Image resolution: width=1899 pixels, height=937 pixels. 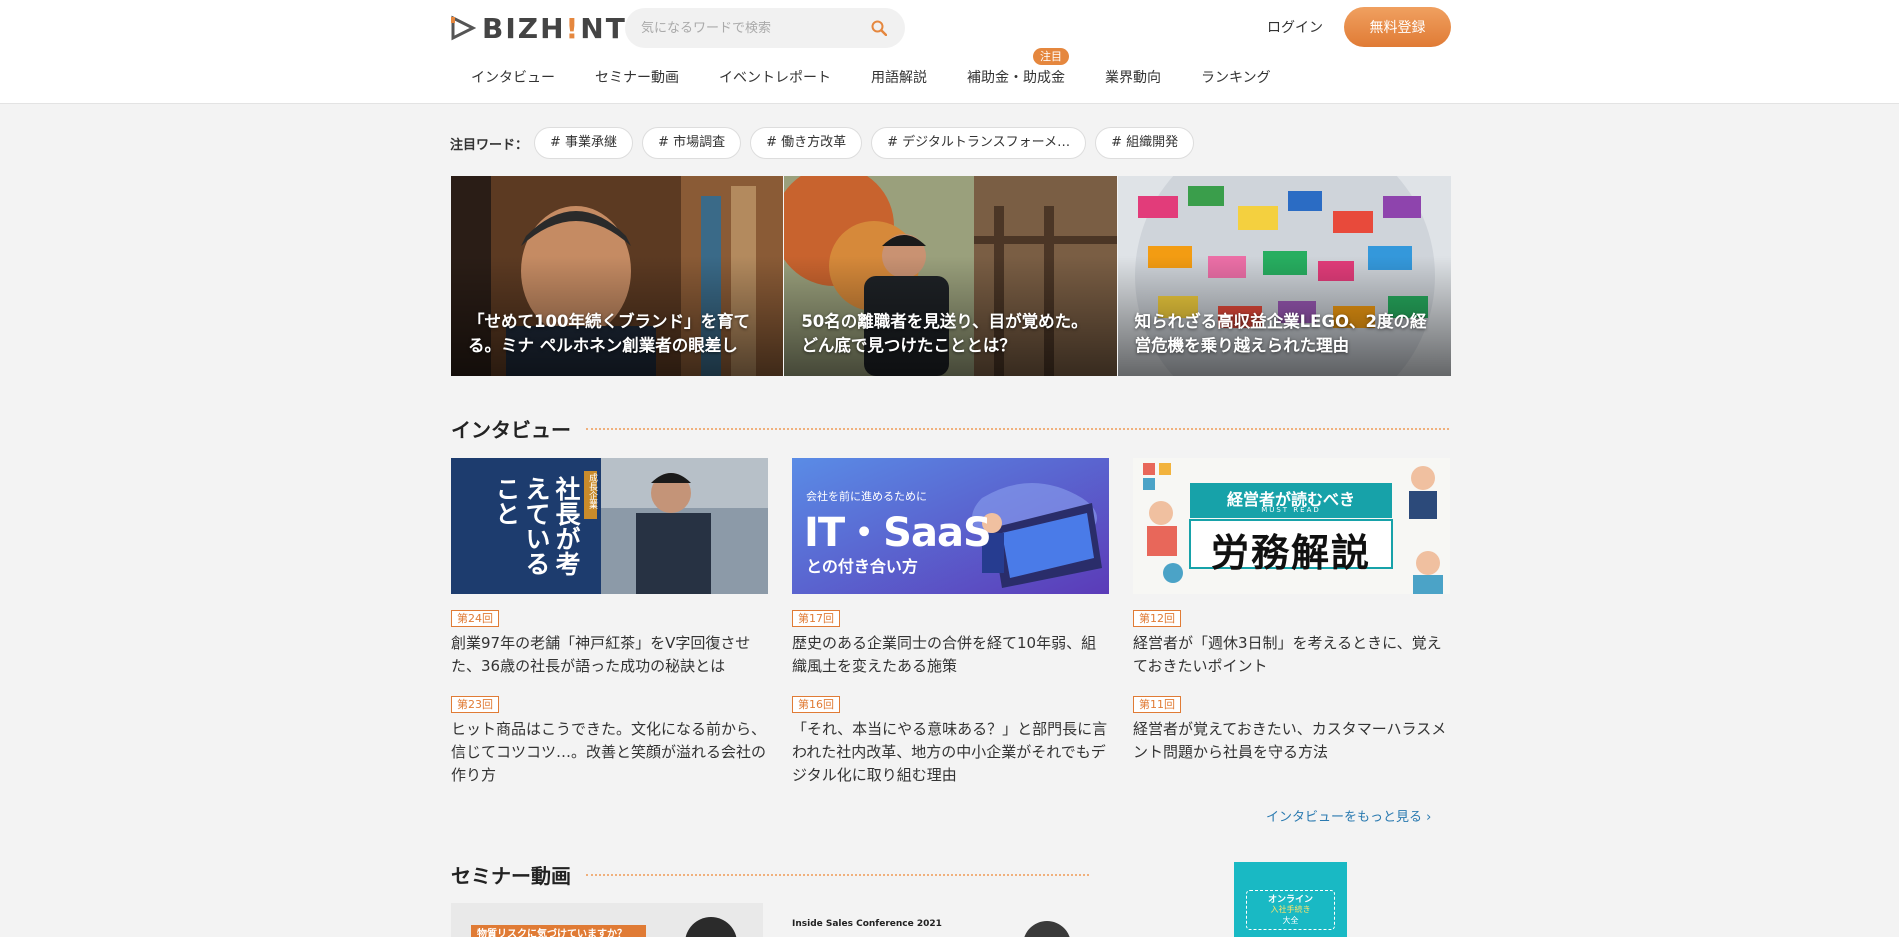 What do you see at coordinates (1016, 78) in the screenshot?
I see `nav-item-label: 補助金・助成金` at bounding box center [1016, 78].